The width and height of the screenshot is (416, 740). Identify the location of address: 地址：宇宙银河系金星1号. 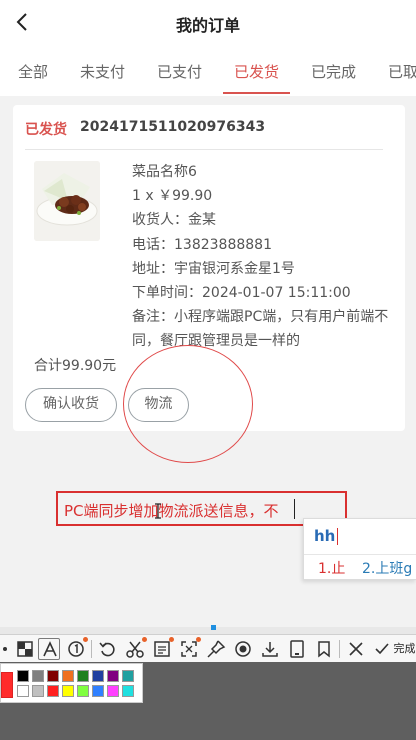
(213, 268).